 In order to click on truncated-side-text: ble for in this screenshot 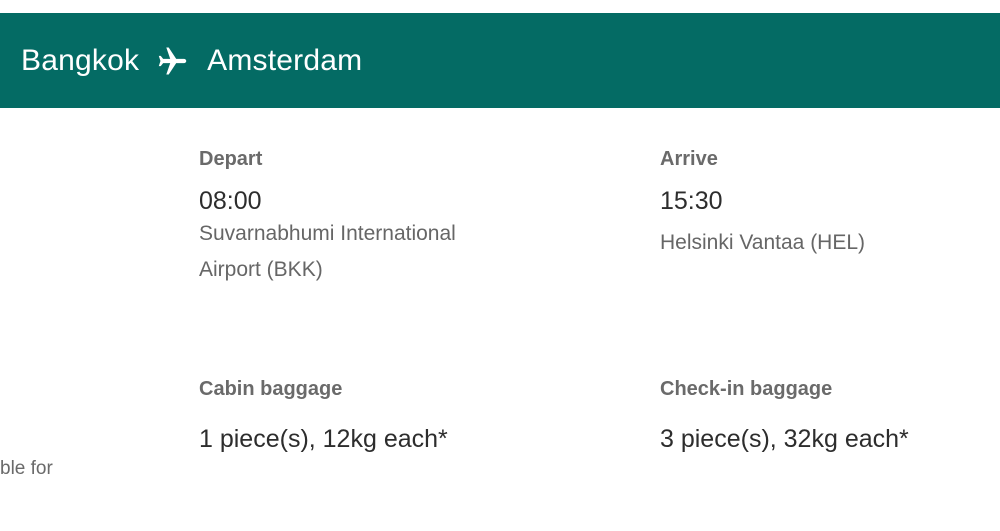, I will do `click(26, 468)`.